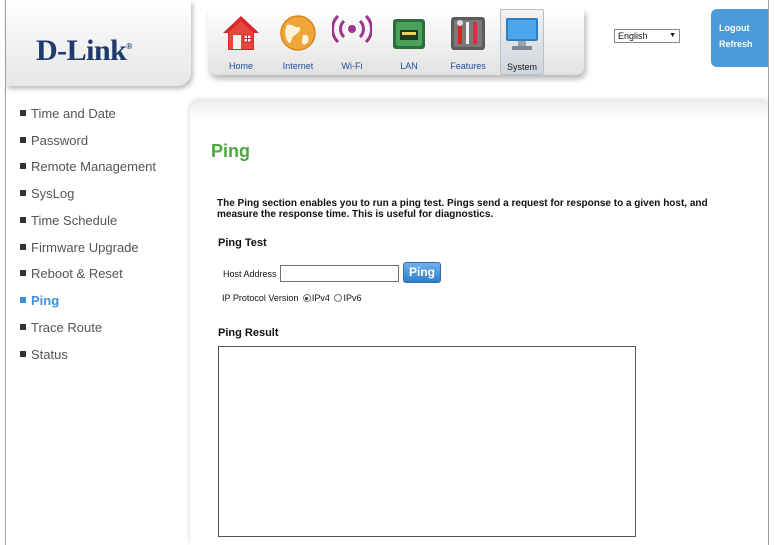 The image size is (775, 545). I want to click on tools-icon, so click(468, 33).